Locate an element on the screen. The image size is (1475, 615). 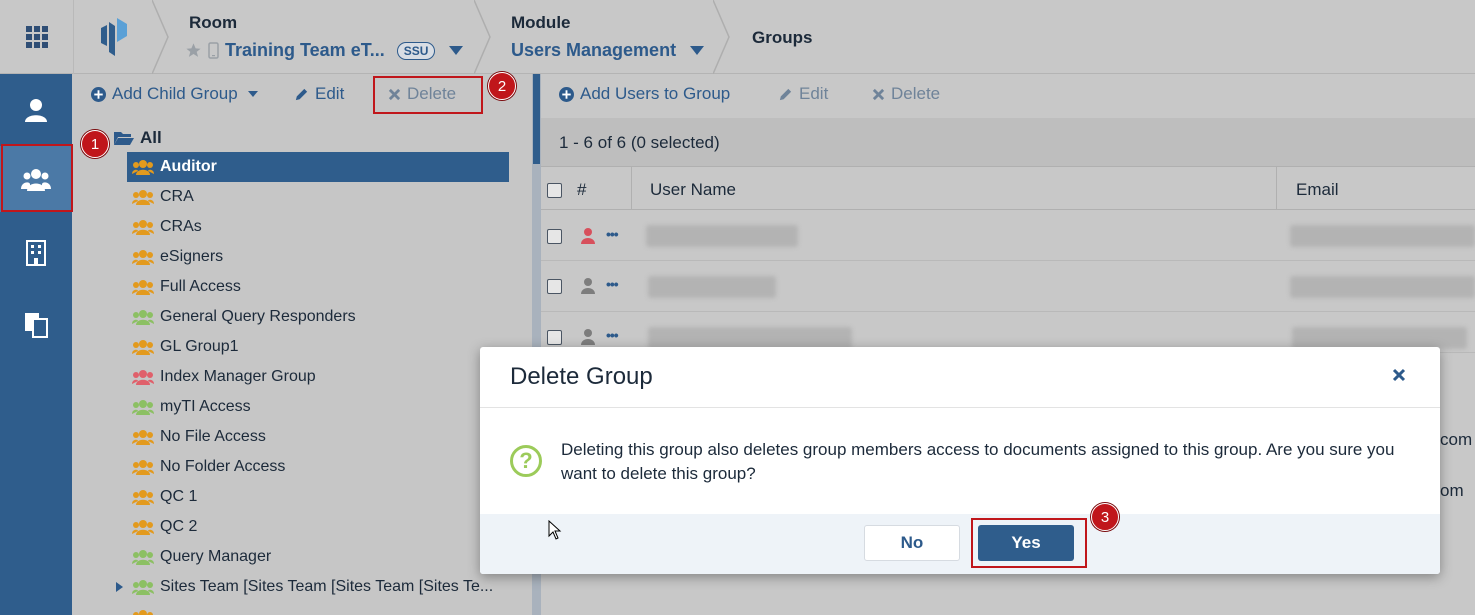
tree-item-group: myTI Access is located at coordinates (318, 407).